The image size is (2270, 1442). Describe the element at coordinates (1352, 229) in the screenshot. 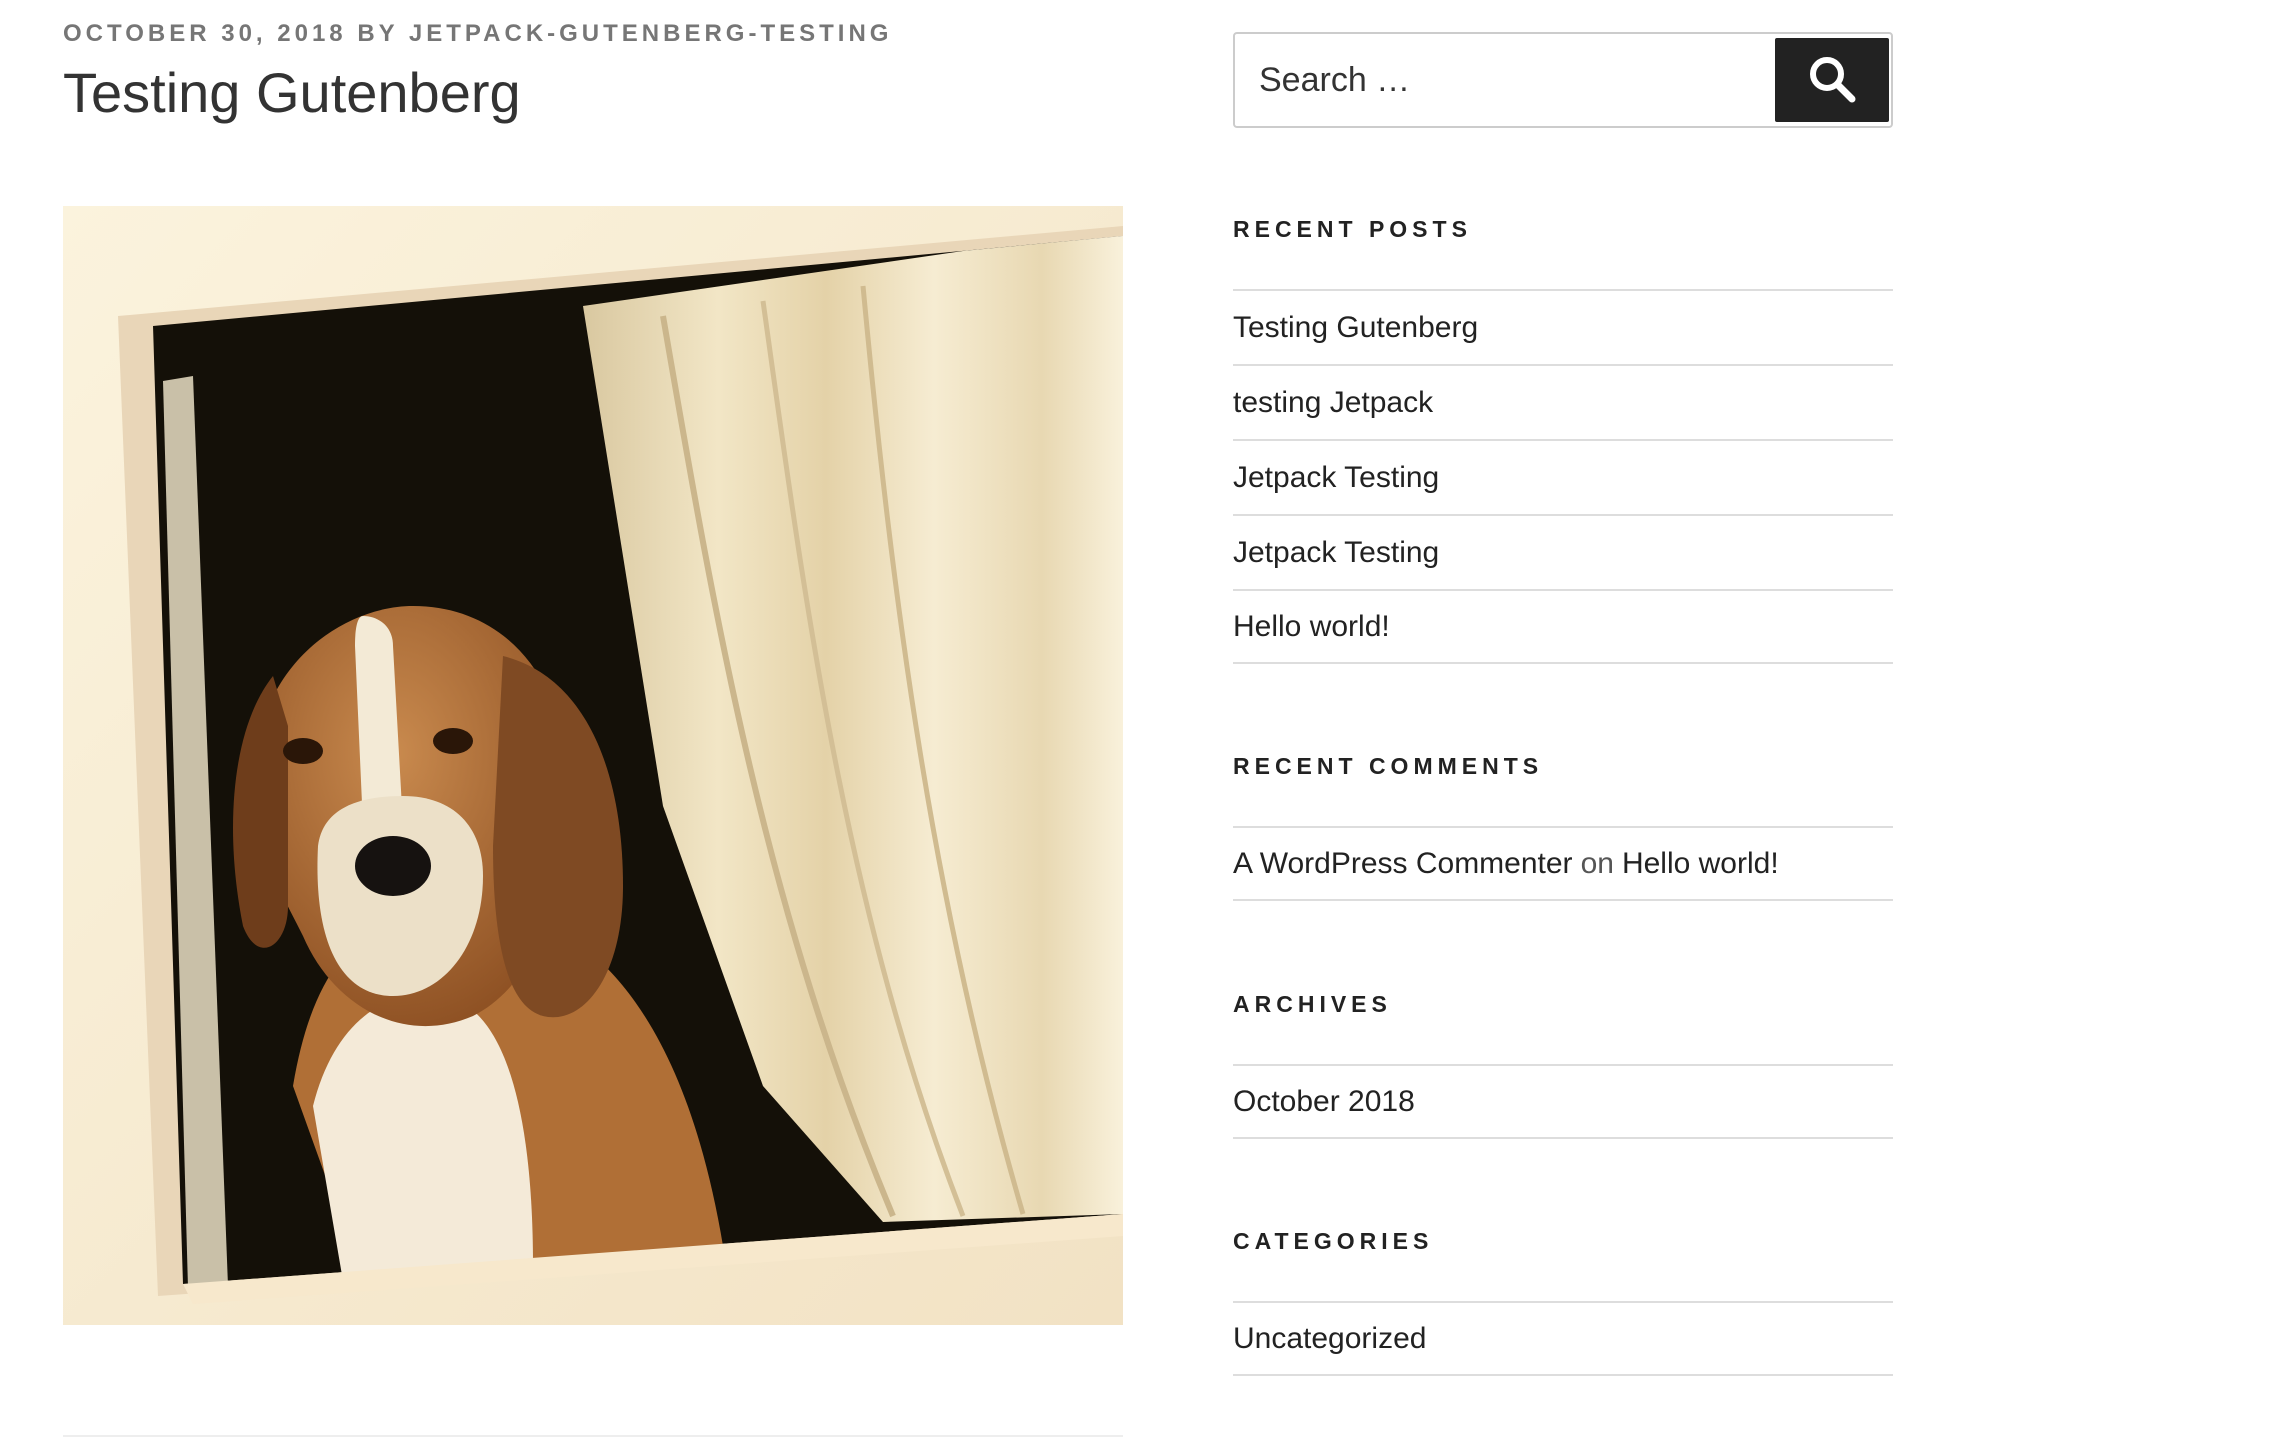

I see `recent-posts-title: RECENT POSTS` at that location.